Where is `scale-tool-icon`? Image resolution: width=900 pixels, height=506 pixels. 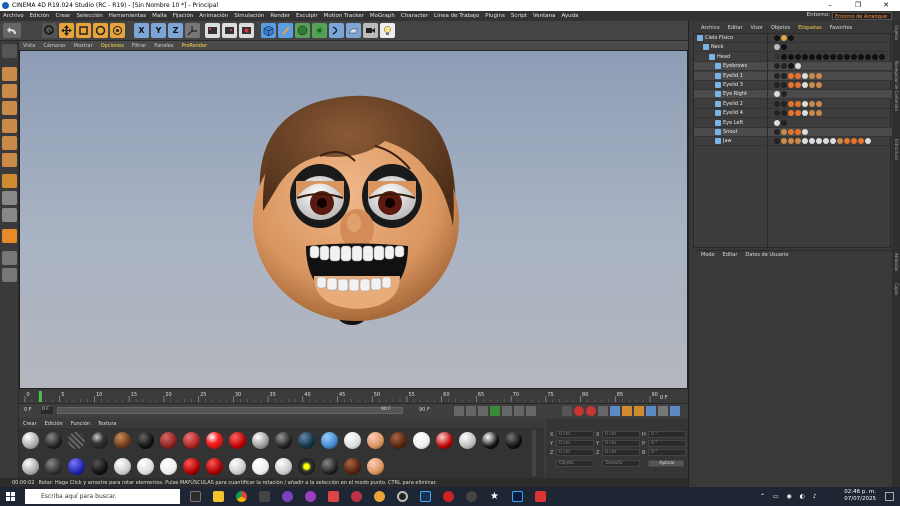 scale-tool-icon is located at coordinates (83, 30).